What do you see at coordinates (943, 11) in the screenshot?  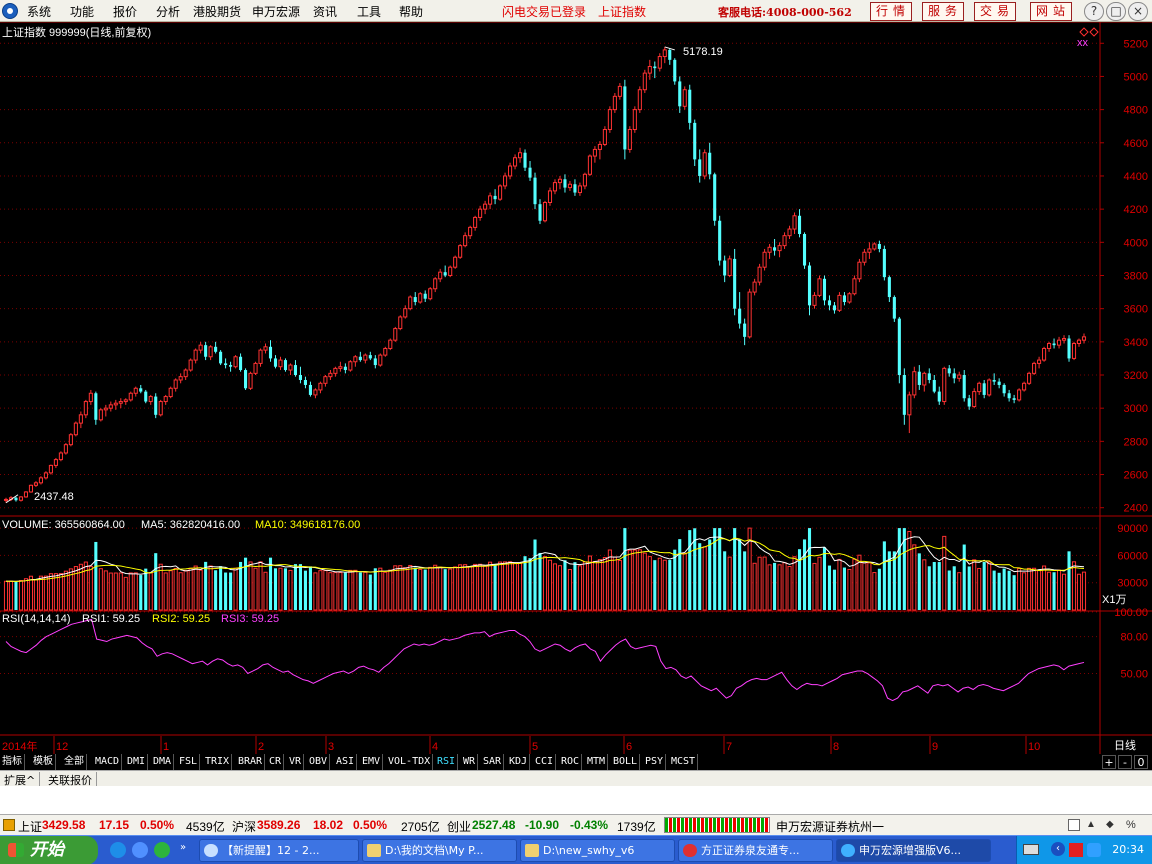 I see `service-button: 服务` at bounding box center [943, 11].